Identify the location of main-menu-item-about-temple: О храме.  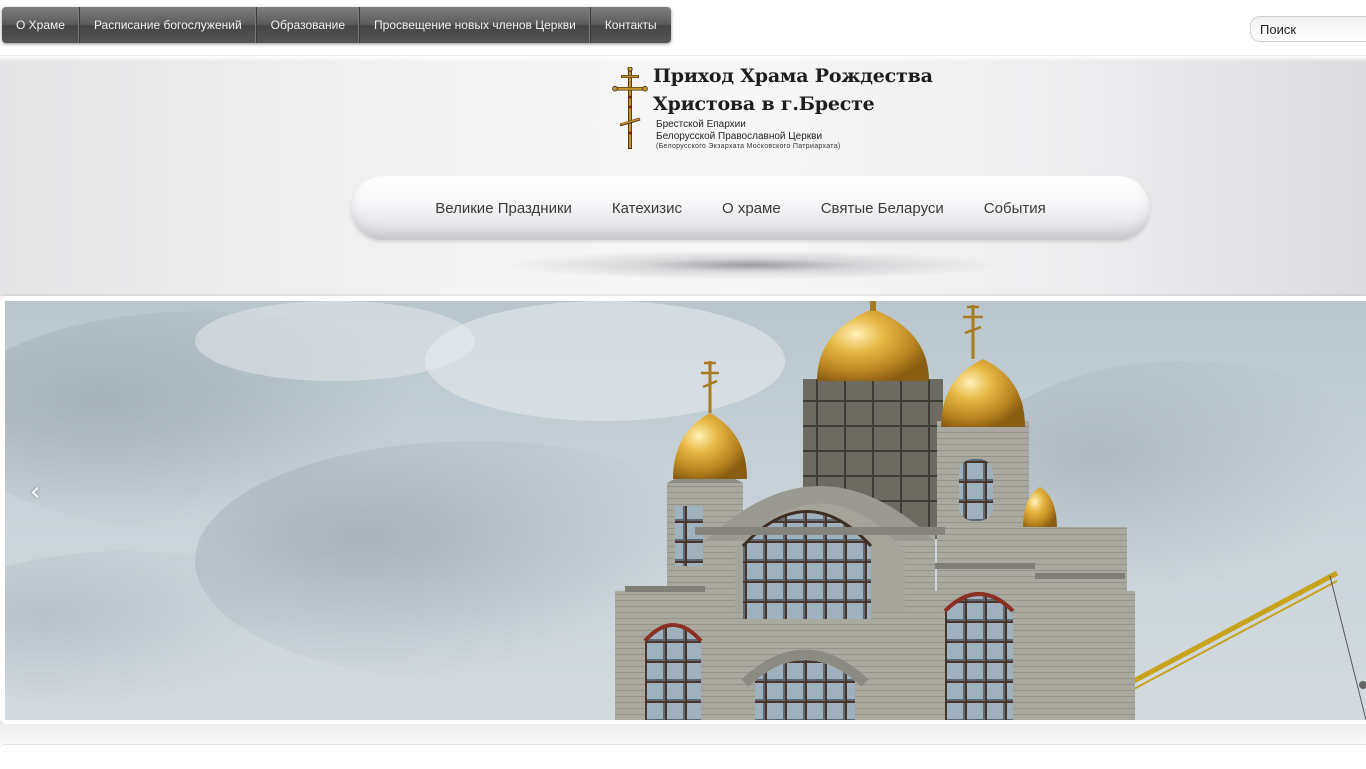
(751, 208).